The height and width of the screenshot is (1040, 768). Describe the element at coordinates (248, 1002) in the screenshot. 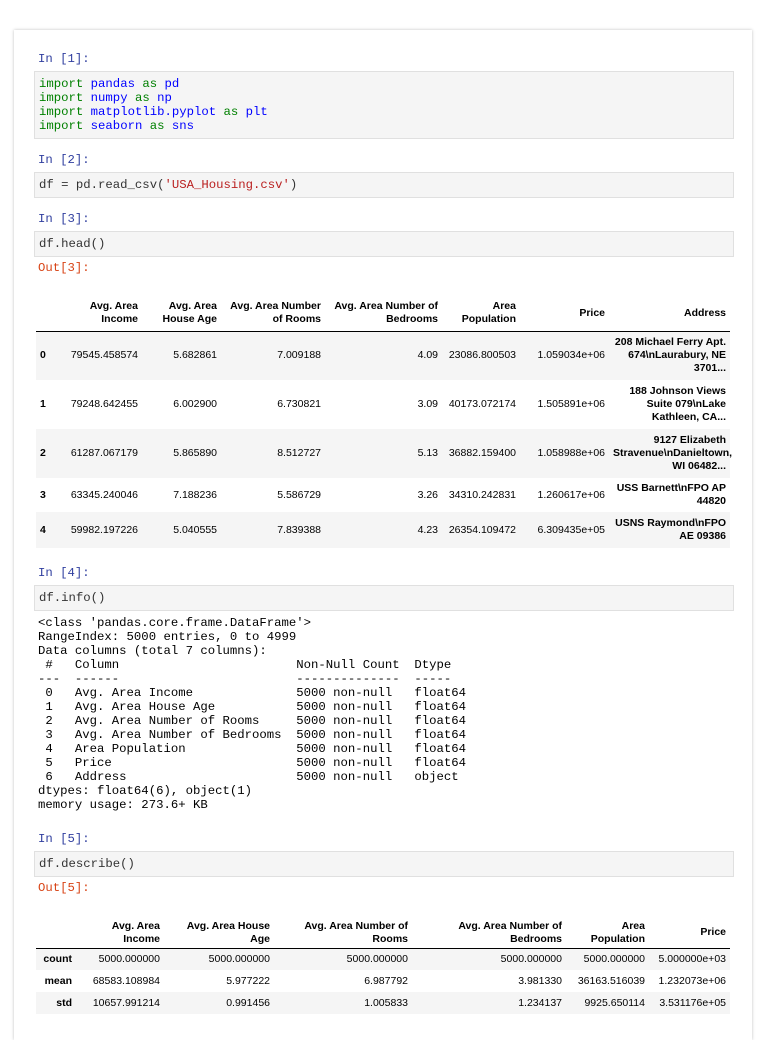

I see `table-cell: 0.991456` at that location.